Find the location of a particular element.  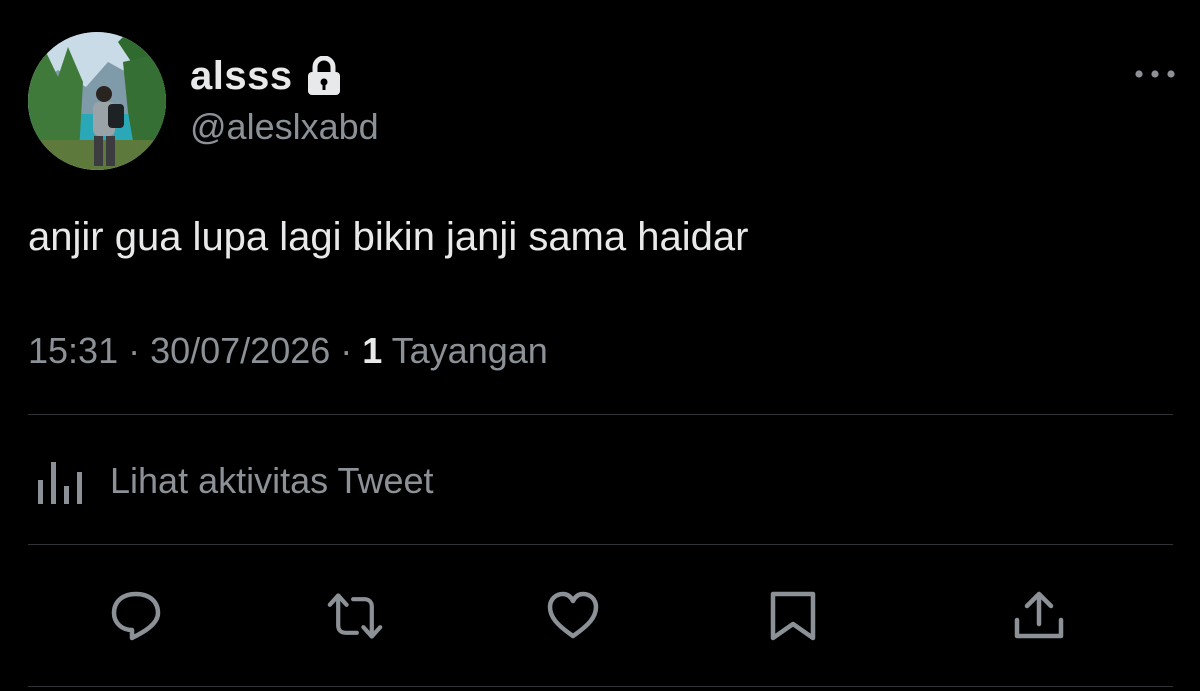

tweet-date: 30/07/2026 is located at coordinates (240, 350).